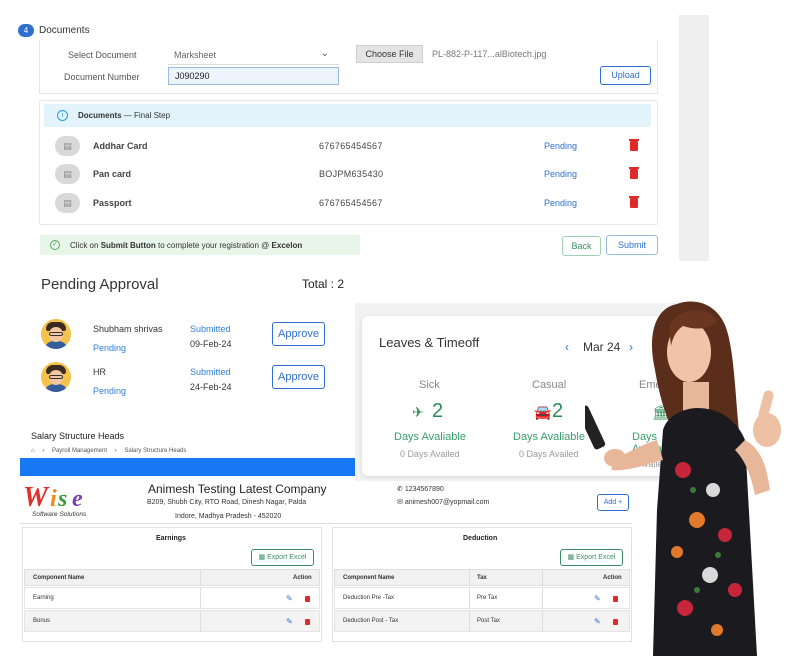 This screenshot has height=661, width=803. Describe the element at coordinates (42, 621) in the screenshot. I see `component-name: Bonus` at that location.